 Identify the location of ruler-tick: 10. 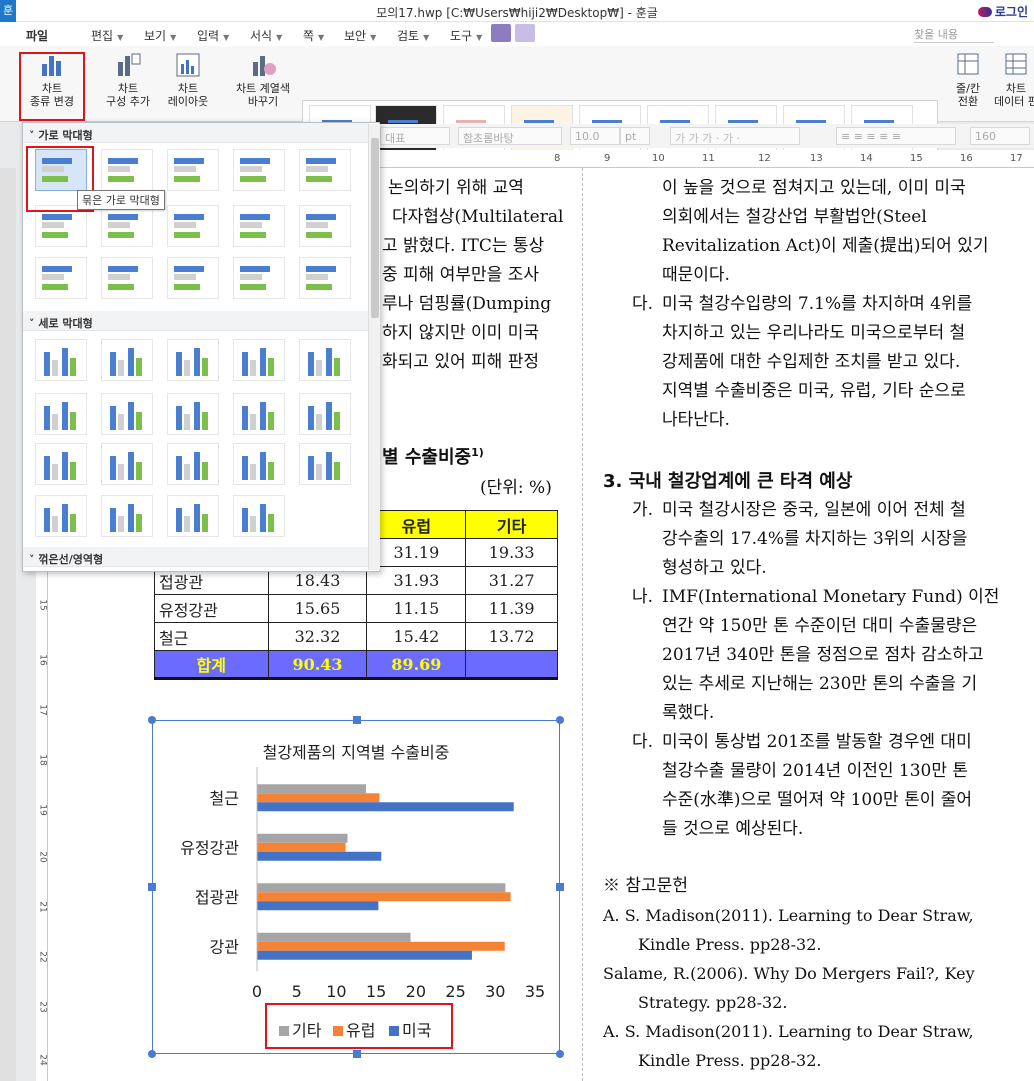
(658, 158).